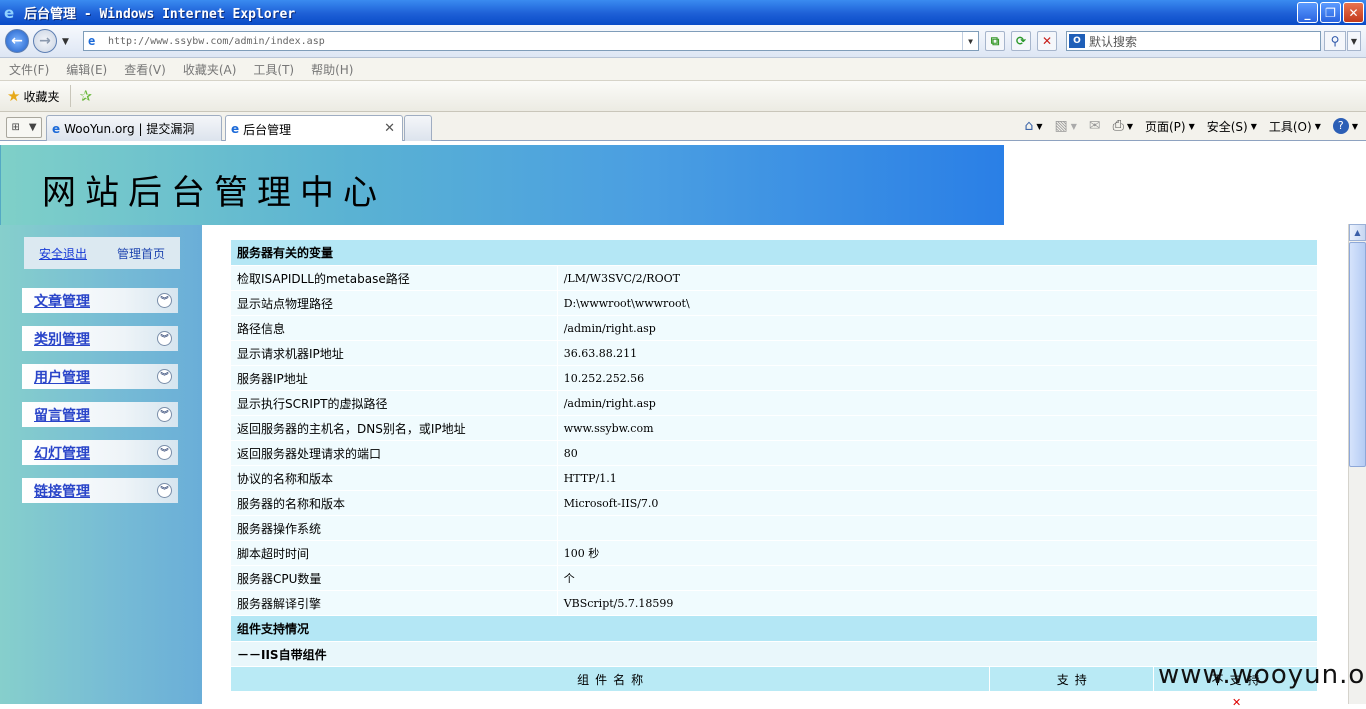 The width and height of the screenshot is (1366, 709). I want to click on logout-link: 安全退出, so click(63, 253).